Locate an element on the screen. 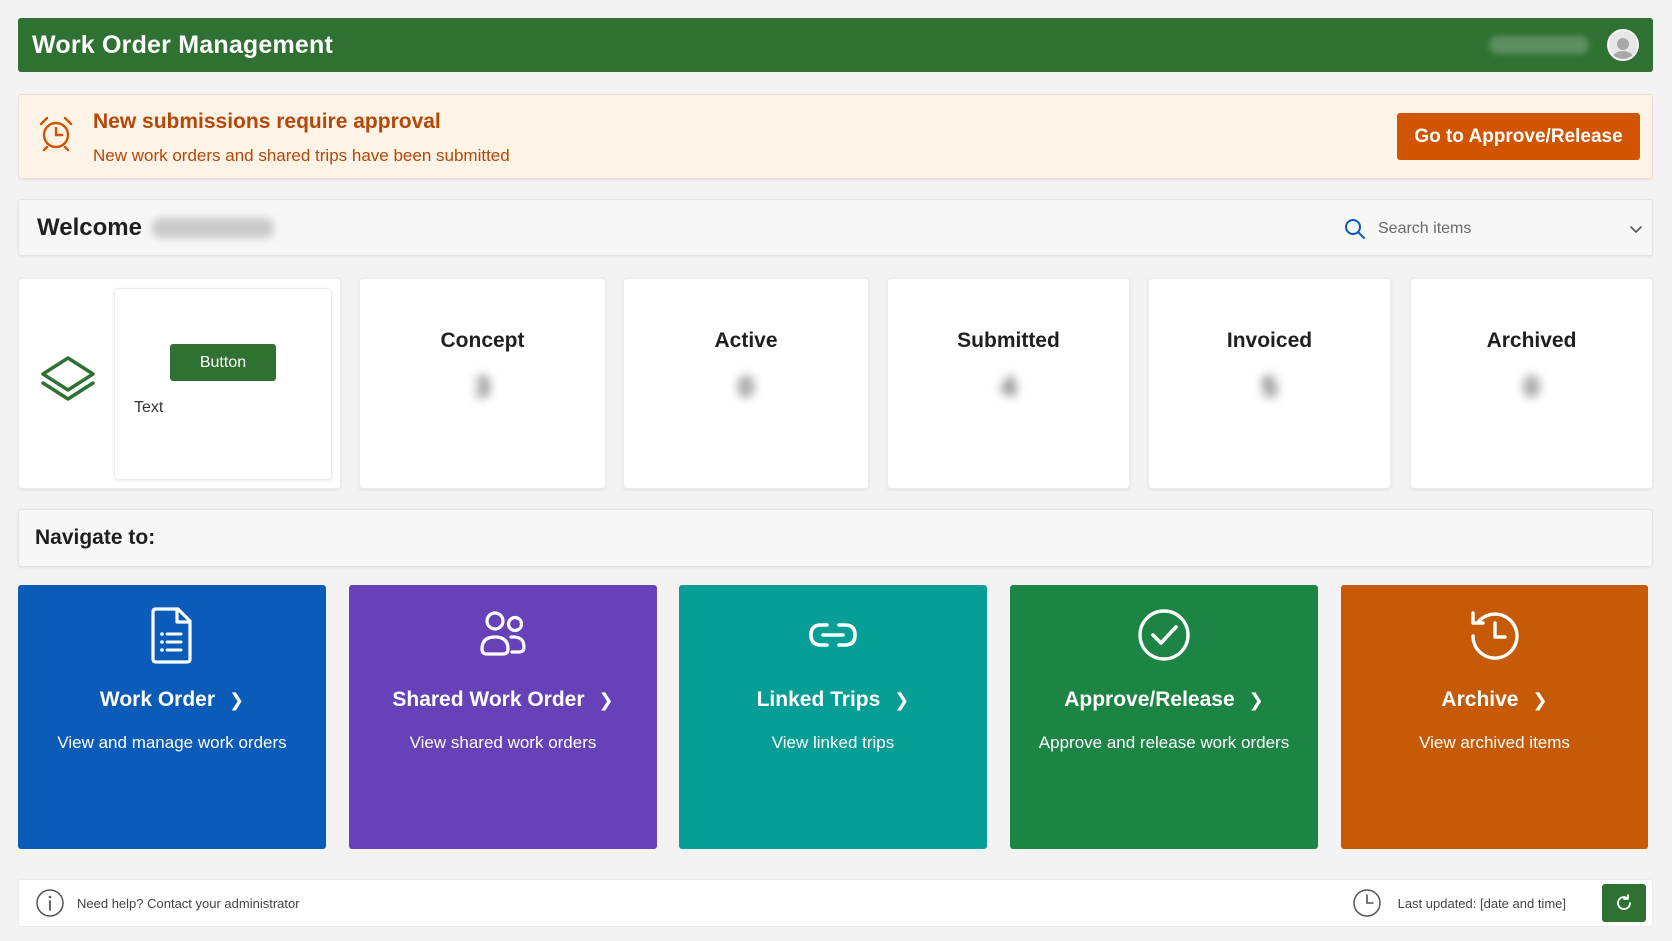 Image resolution: width=1672 pixels, height=941 pixels. status-card-label: Active is located at coordinates (746, 340).